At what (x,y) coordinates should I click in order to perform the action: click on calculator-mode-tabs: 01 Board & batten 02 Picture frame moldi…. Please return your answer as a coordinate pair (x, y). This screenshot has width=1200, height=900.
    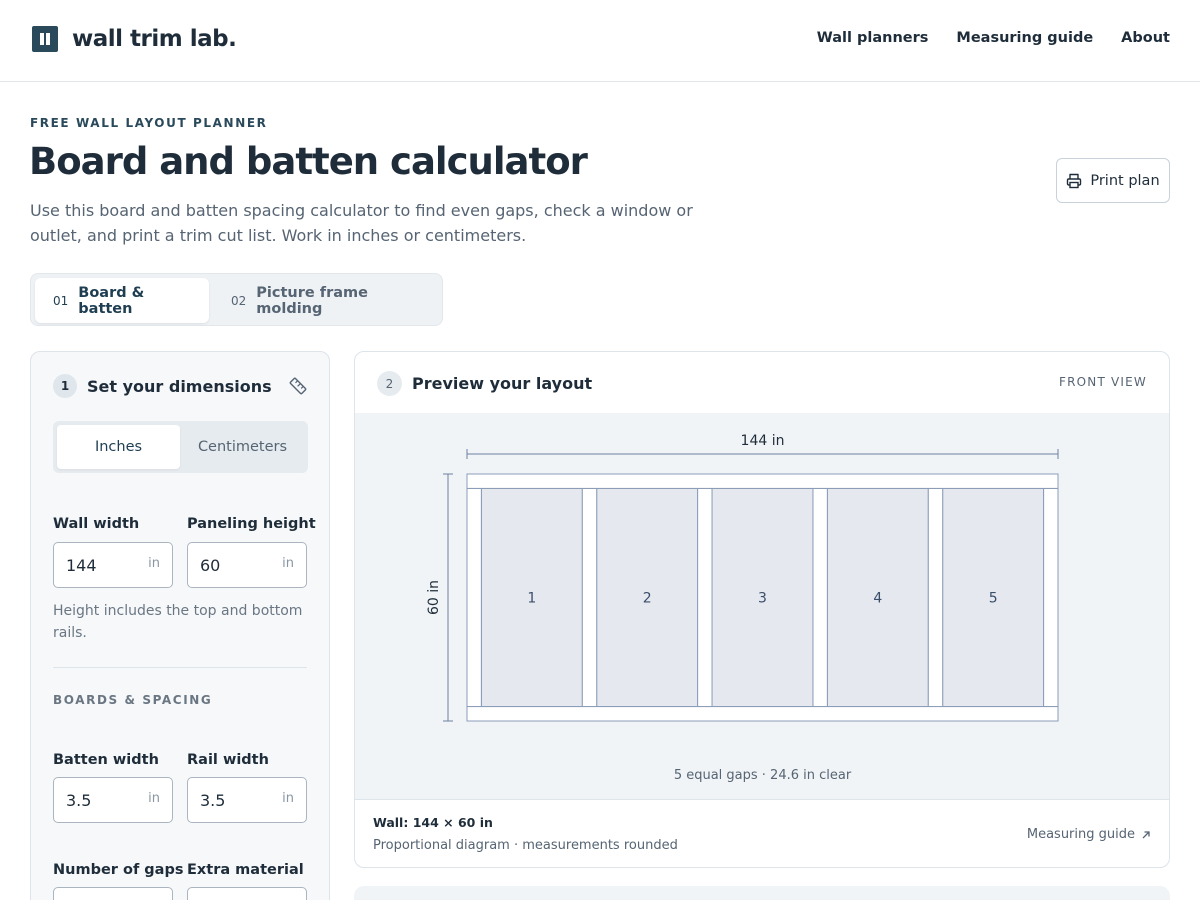
    Looking at the image, I should click on (236, 299).